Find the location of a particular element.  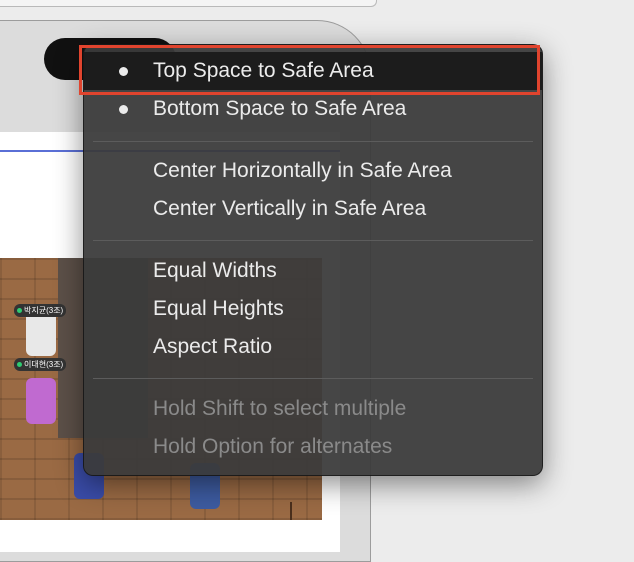

menu-hint-hold-option: Hold Option for alternates is located at coordinates (273, 446).